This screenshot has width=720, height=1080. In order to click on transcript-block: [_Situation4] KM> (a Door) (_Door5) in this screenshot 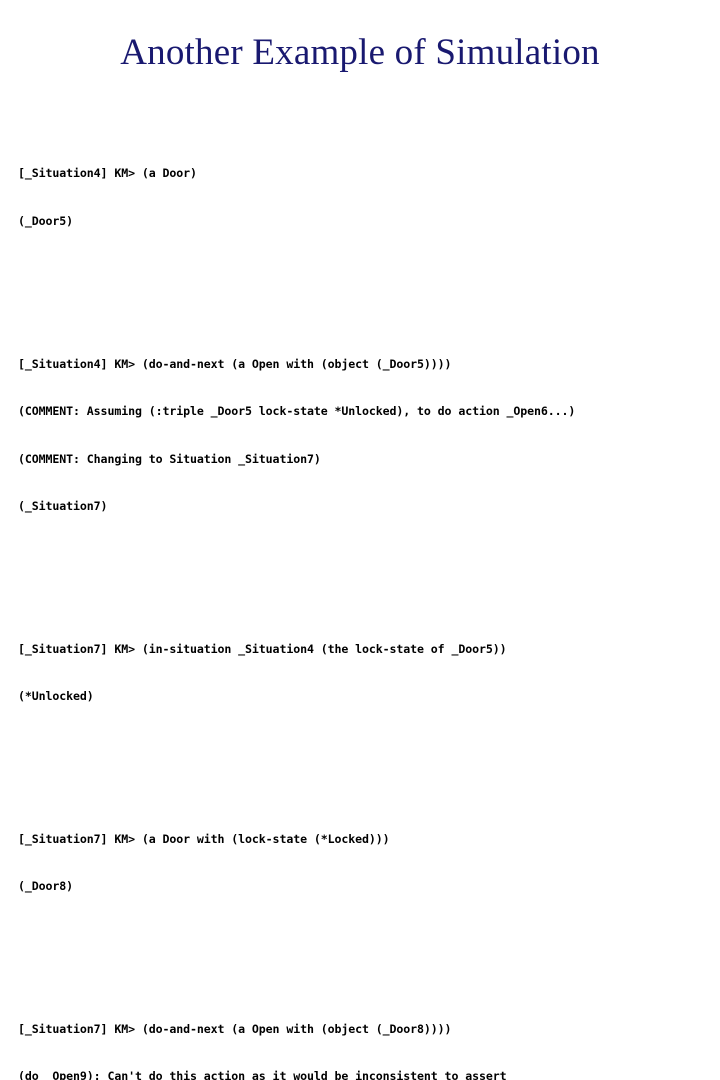, I will do `click(368, 198)`.